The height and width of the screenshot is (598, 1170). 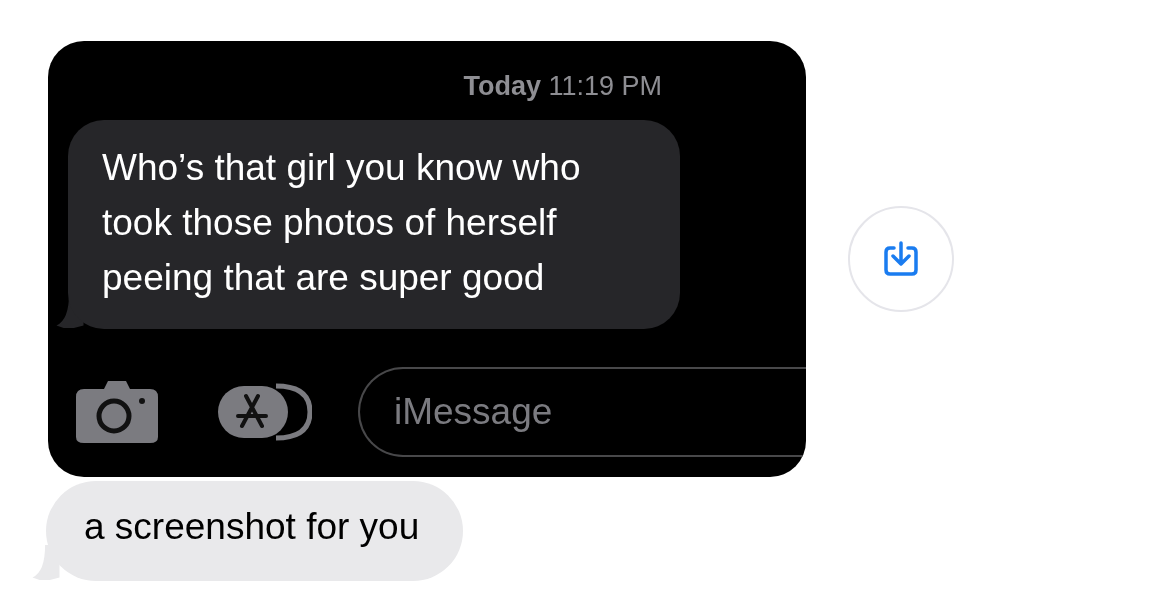 What do you see at coordinates (117, 412) in the screenshot?
I see `camera-icon` at bounding box center [117, 412].